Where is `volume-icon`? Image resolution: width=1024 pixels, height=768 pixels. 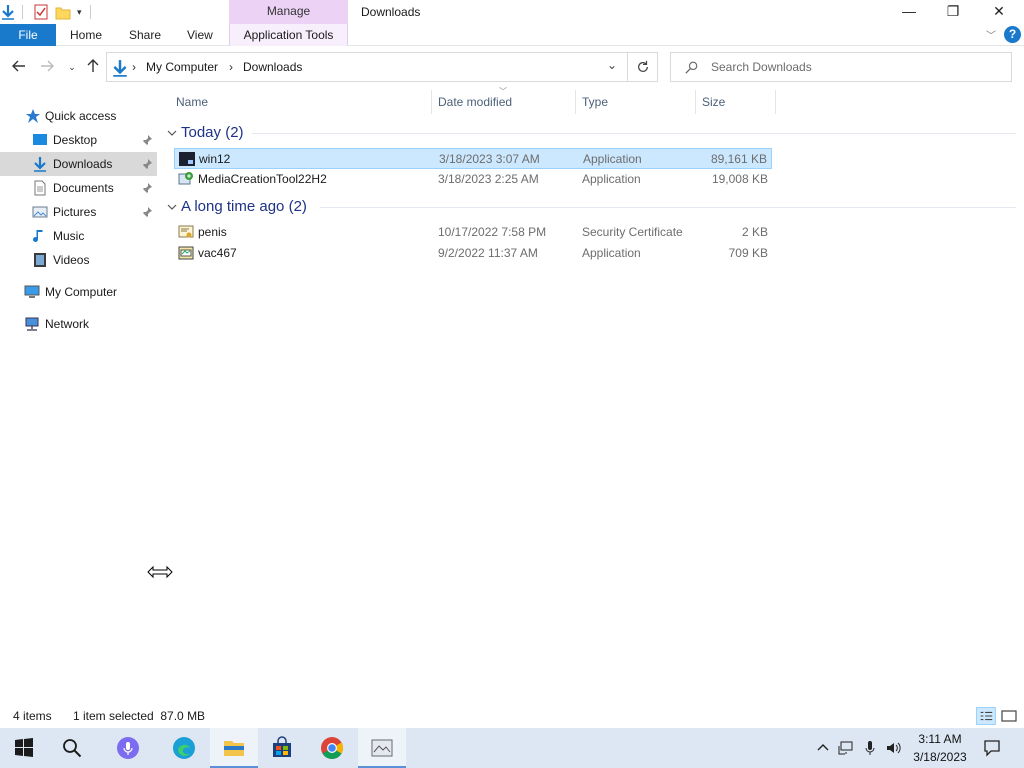
volume-icon is located at coordinates (893, 748).